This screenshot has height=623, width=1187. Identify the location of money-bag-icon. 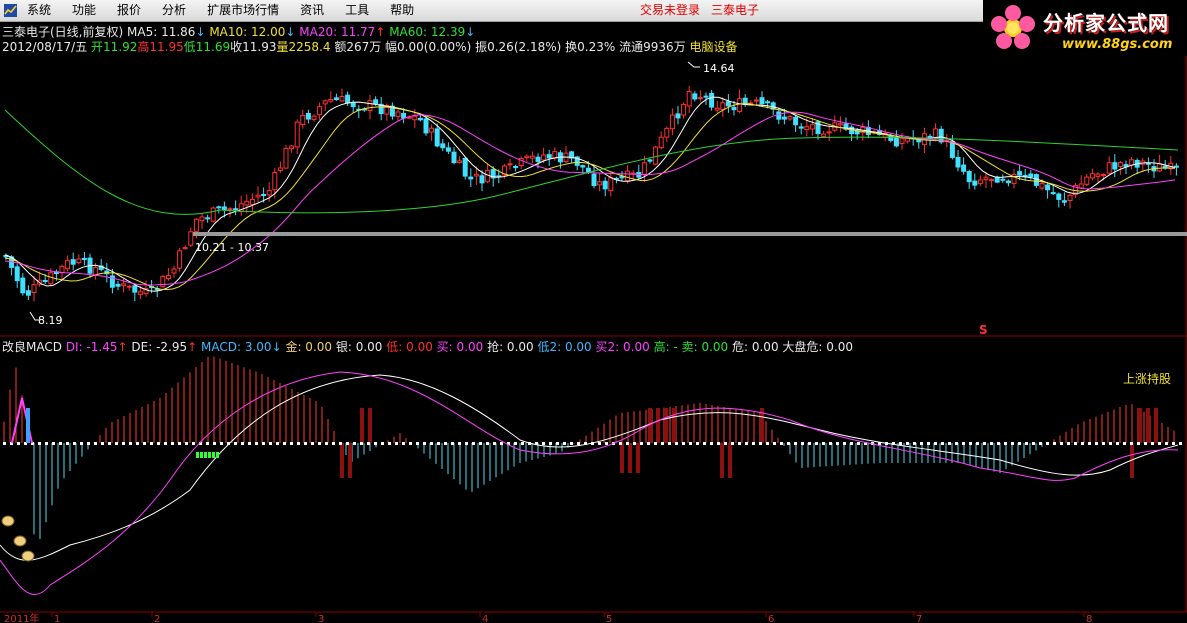
(8, 521).